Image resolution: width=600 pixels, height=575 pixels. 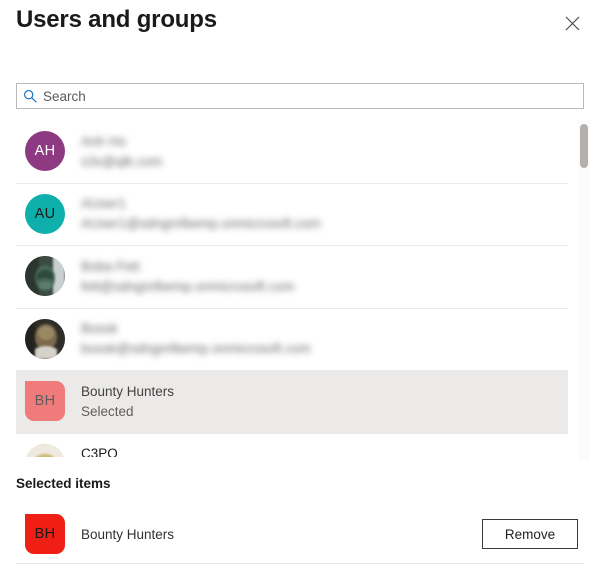 I want to click on selected-items-heading: Selected items, so click(x=63, y=483).